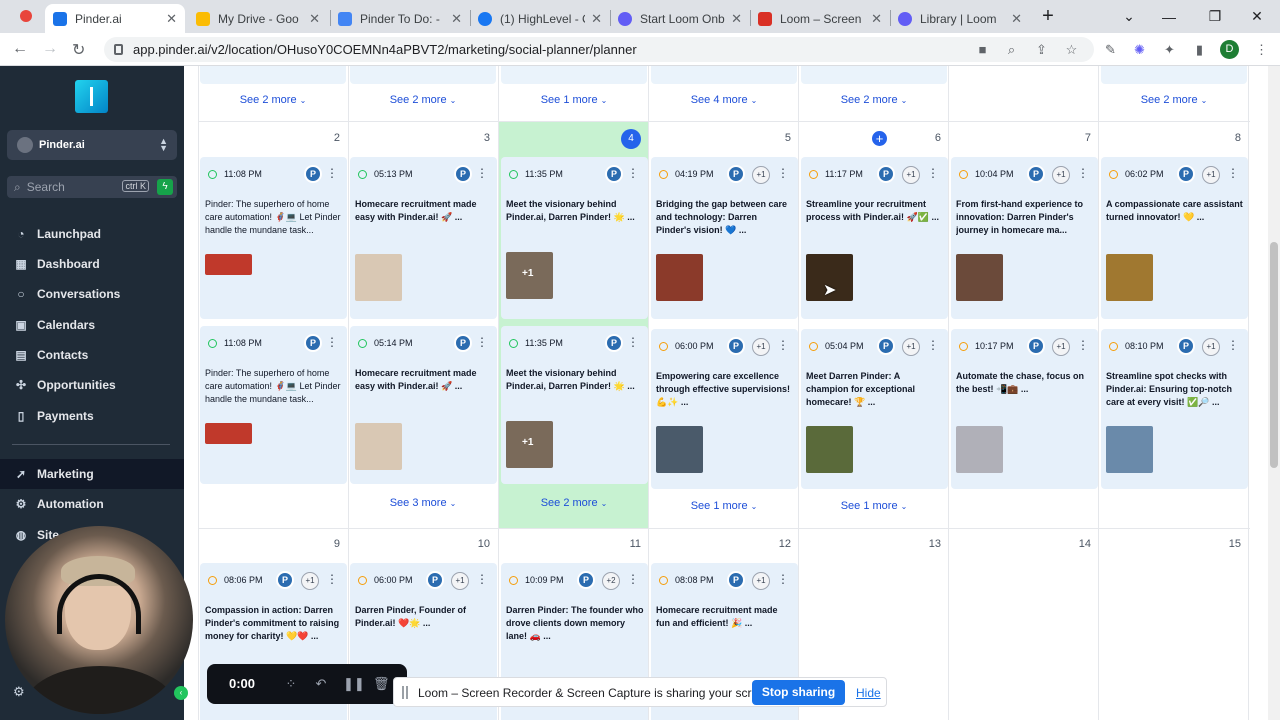 The image size is (1280, 720). Describe the element at coordinates (92, 264) in the screenshot. I see `sidebar-item-dashboard: ▦ Dashboard` at that location.